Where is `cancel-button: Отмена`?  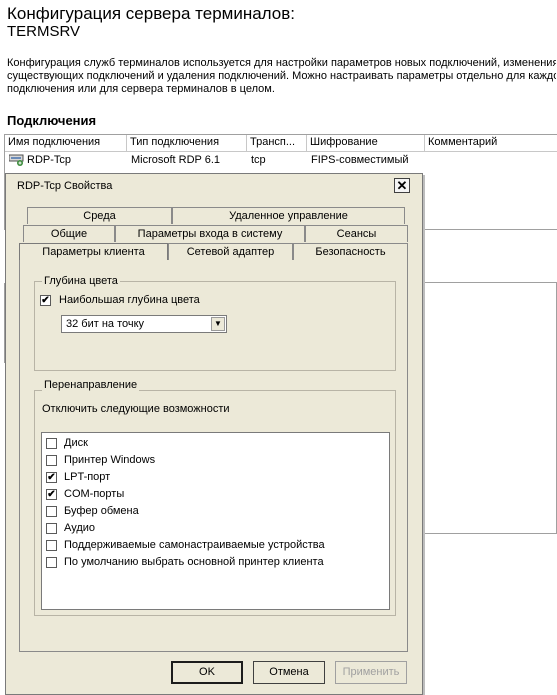
cancel-button: Отмена is located at coordinates (289, 672).